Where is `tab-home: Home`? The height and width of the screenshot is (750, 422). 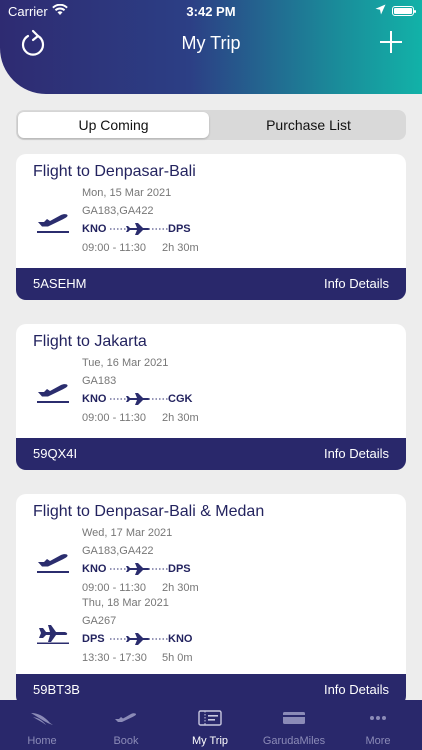
tab-home: Home is located at coordinates (42, 725).